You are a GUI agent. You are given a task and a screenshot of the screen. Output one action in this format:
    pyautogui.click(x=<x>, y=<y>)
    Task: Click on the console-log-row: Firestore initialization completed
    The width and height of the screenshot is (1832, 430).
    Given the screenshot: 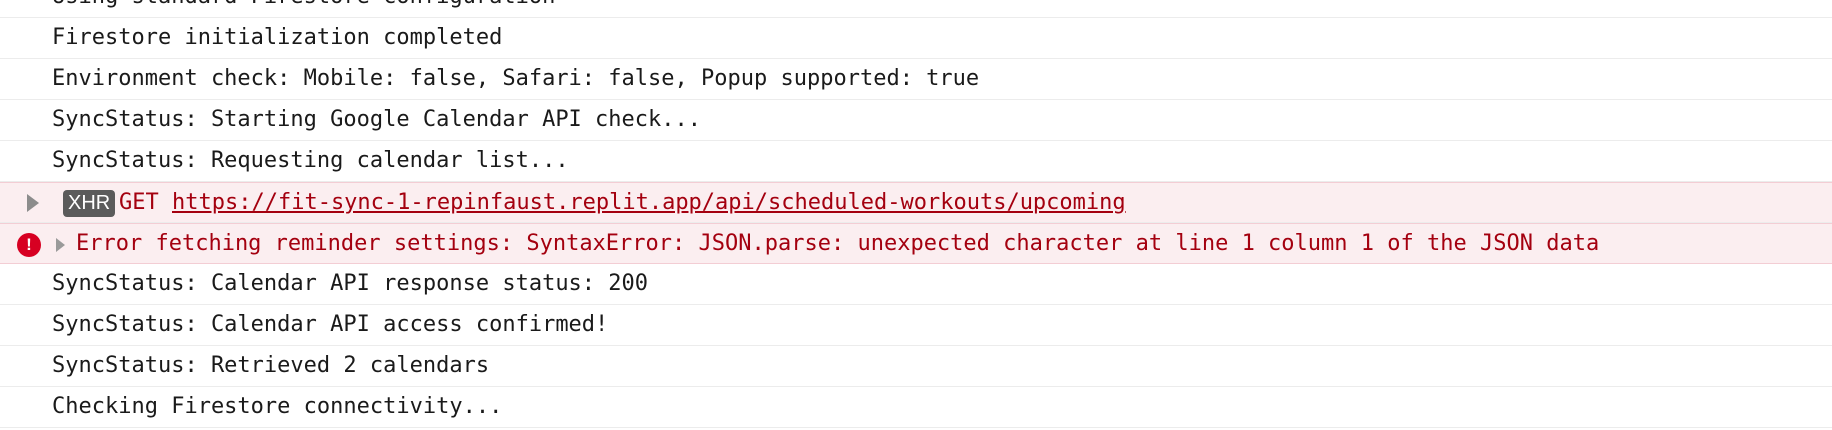 What is the action you would take?
    pyautogui.click(x=916, y=38)
    